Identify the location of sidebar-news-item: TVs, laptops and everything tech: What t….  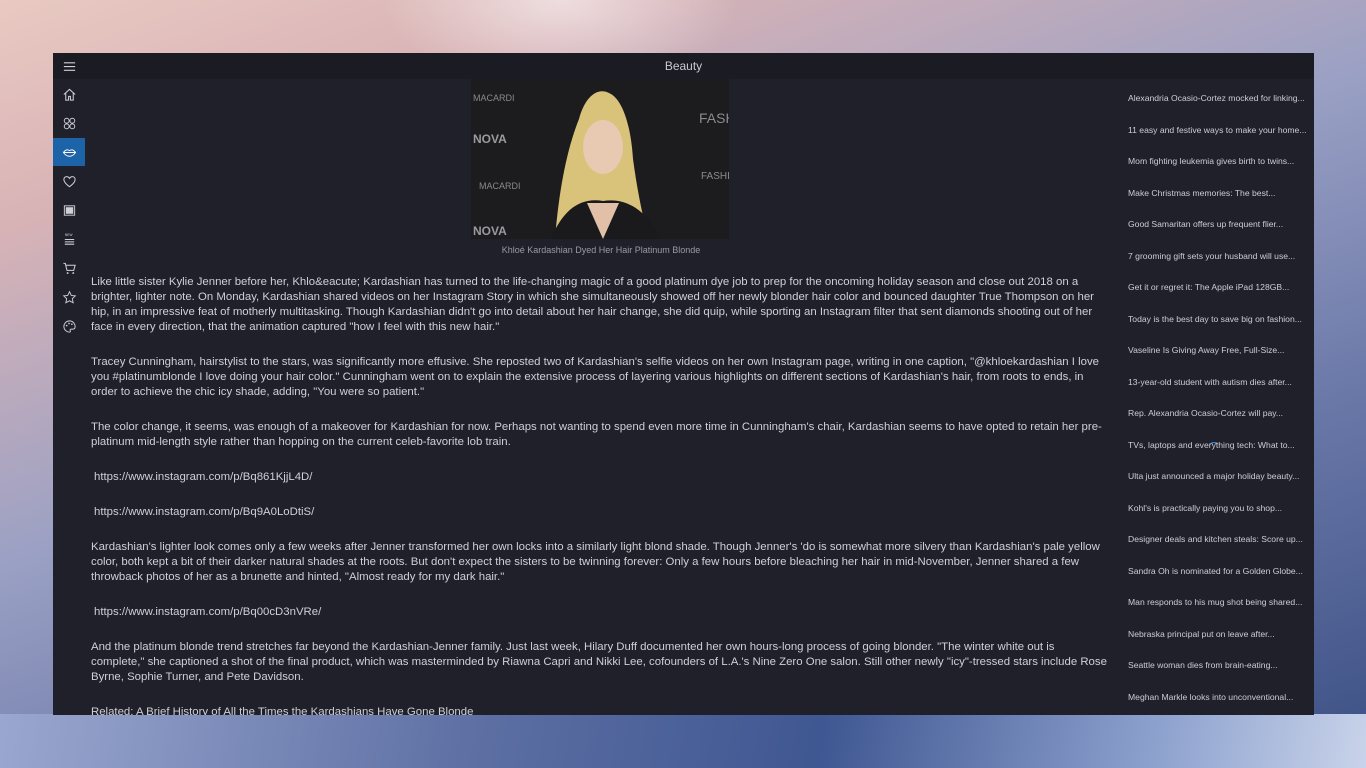
(1221, 450).